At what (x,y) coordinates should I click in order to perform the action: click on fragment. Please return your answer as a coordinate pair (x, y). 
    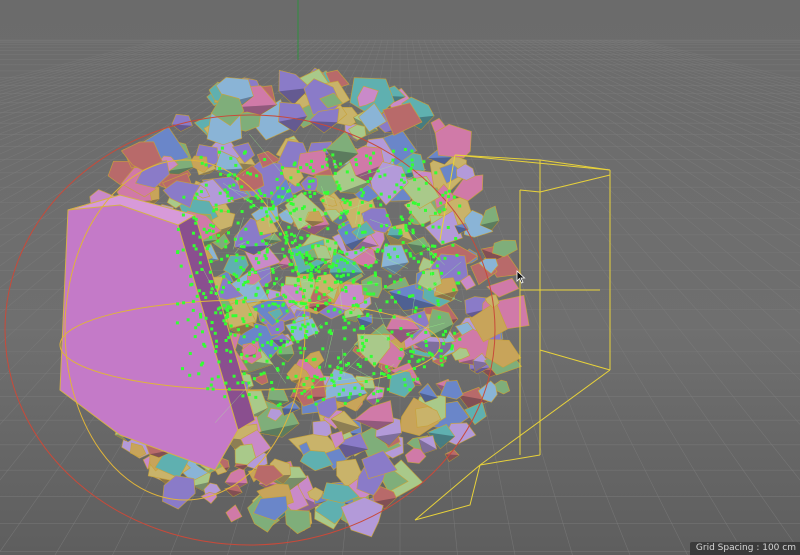
    Looking at the image, I should click on (297, 522).